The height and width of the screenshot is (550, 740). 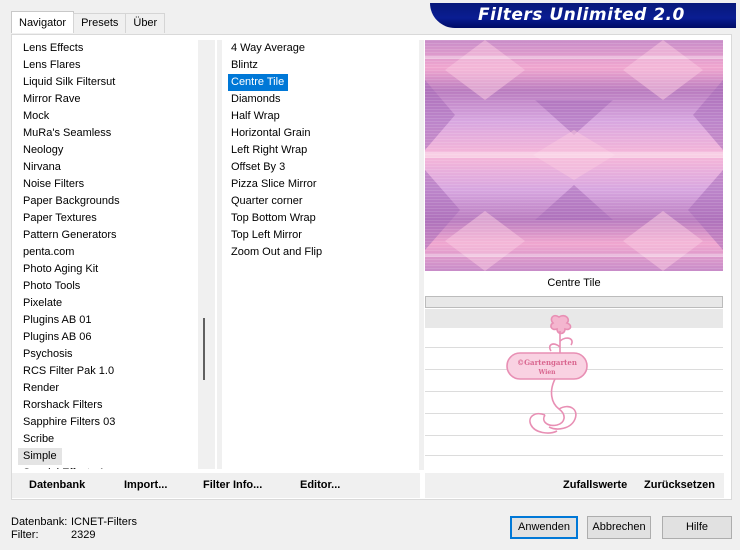 What do you see at coordinates (204, 349) in the screenshot?
I see `scrollbar-thumb` at bounding box center [204, 349].